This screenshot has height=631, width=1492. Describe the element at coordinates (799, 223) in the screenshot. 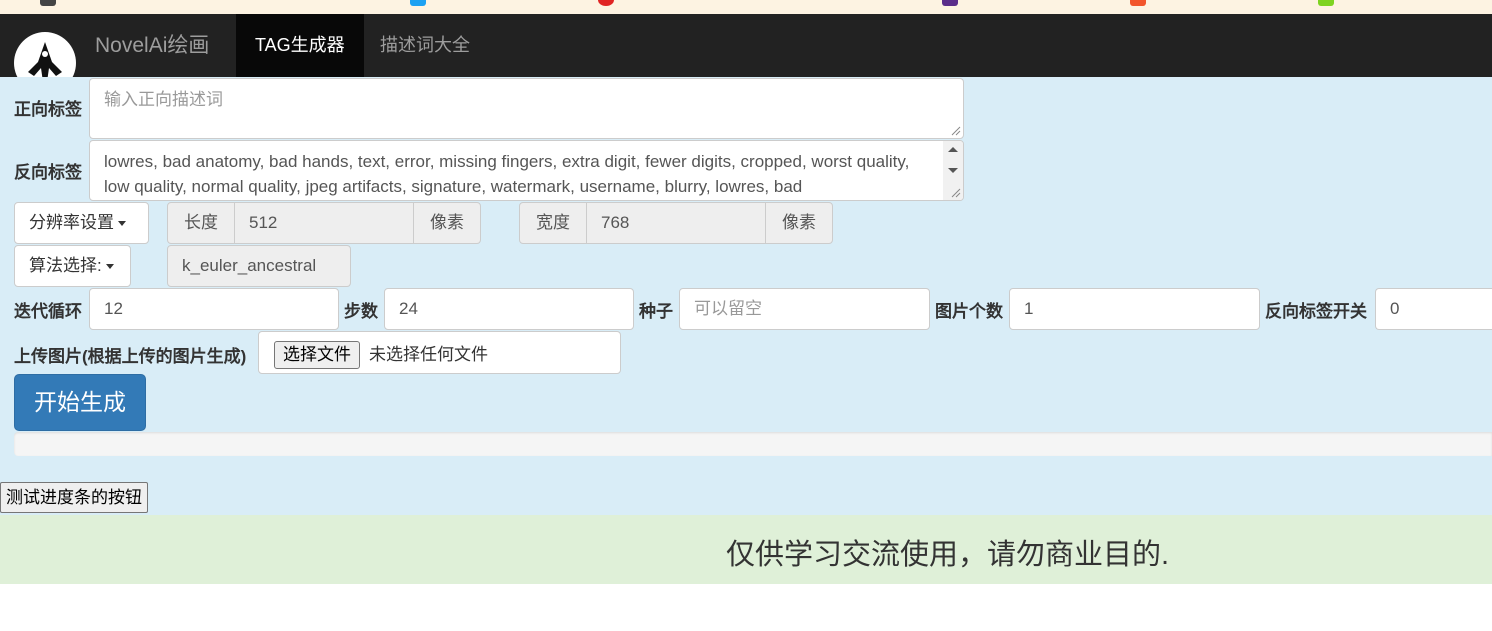

I see `width-unit-addon: 像素` at that location.